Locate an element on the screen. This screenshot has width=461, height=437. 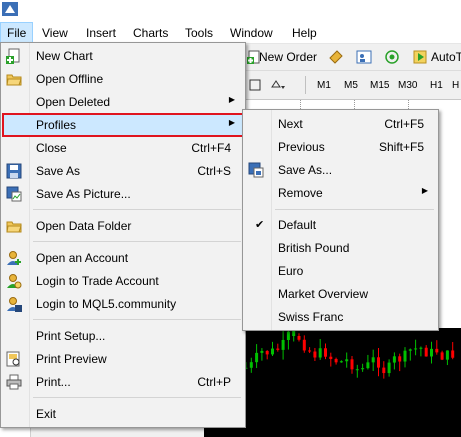
metaeditor-icon is located at coordinates (336, 57).